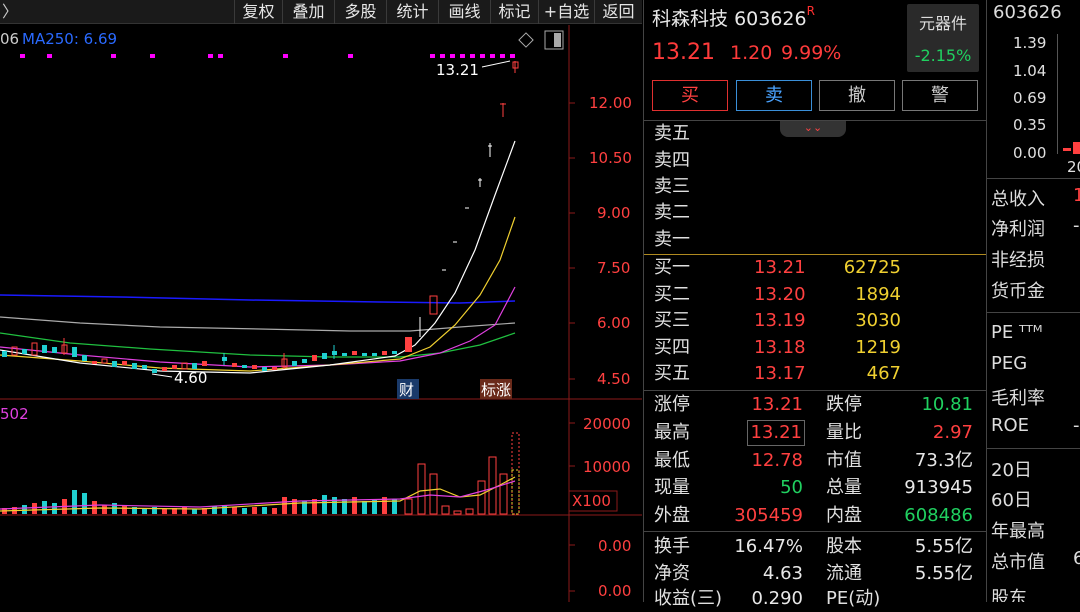  I want to click on panel-toggle-icon, so click(554, 40).